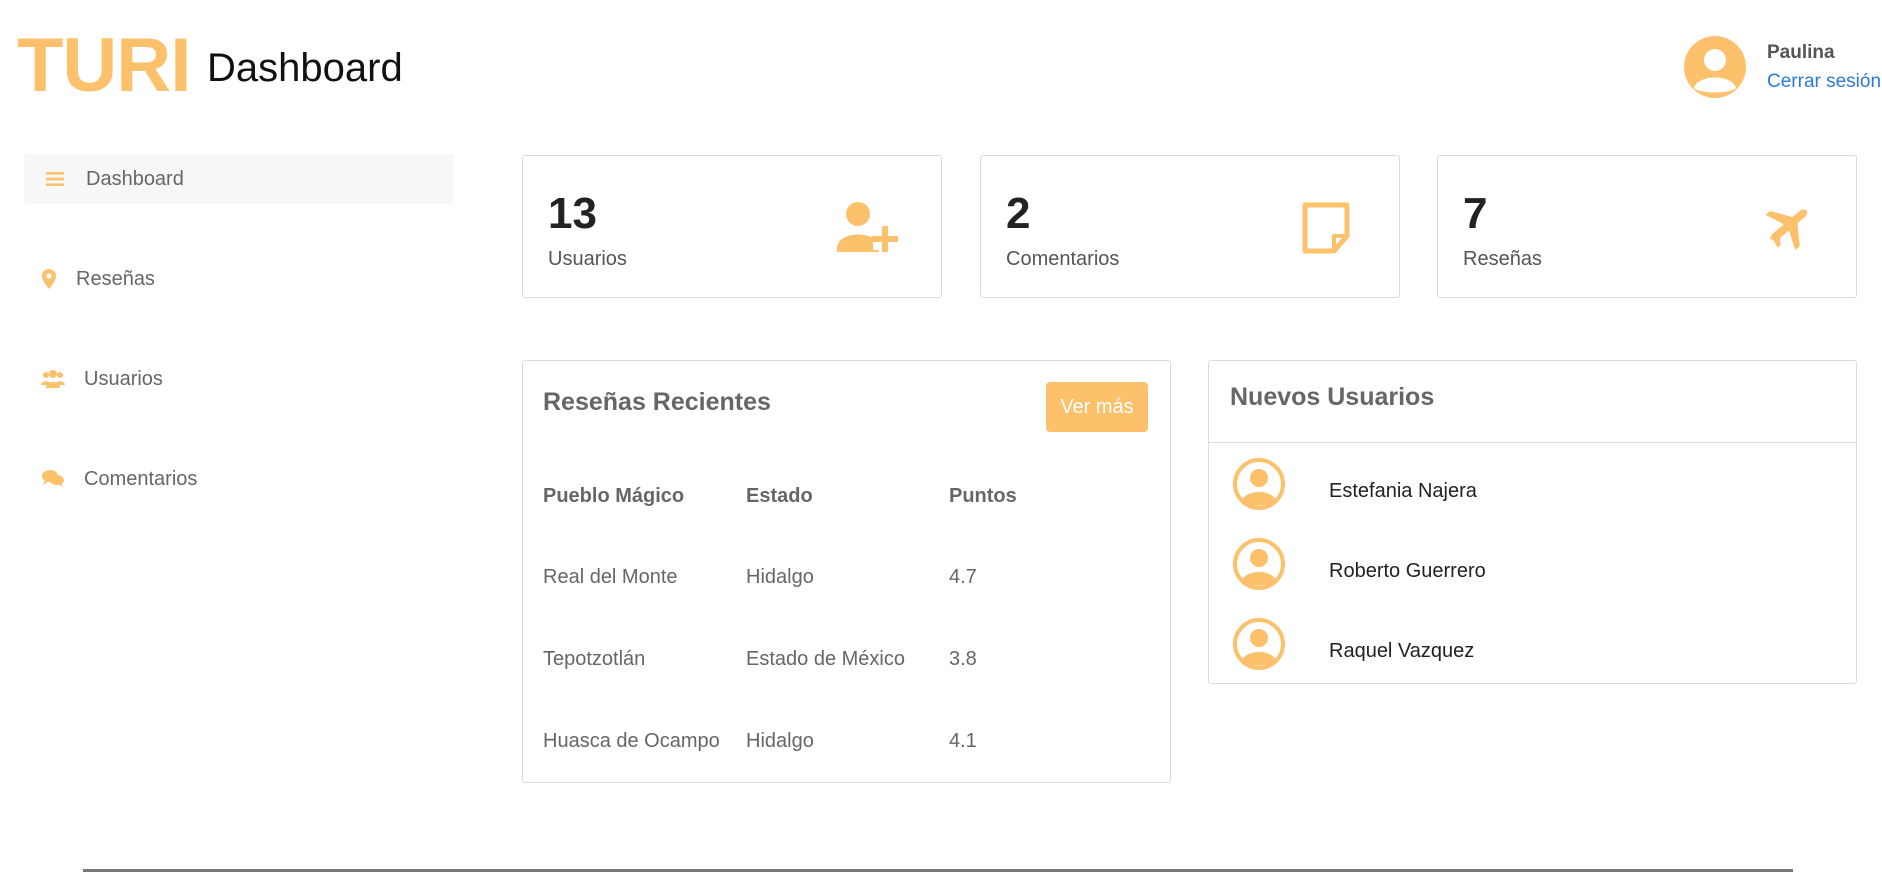  What do you see at coordinates (1786, 230) in the screenshot?
I see `plane-icon` at bounding box center [1786, 230].